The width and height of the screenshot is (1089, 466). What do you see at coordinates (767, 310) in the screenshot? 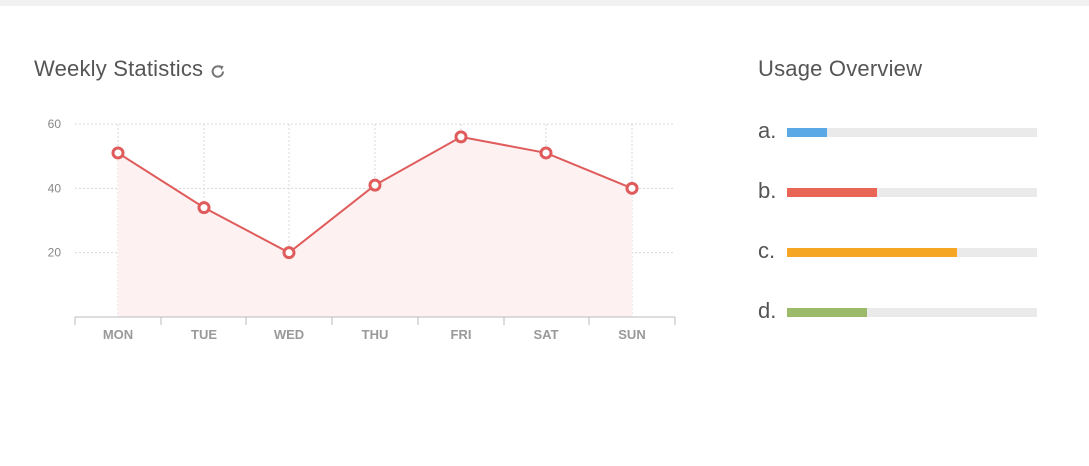
I see `usage-label: d.` at bounding box center [767, 310].